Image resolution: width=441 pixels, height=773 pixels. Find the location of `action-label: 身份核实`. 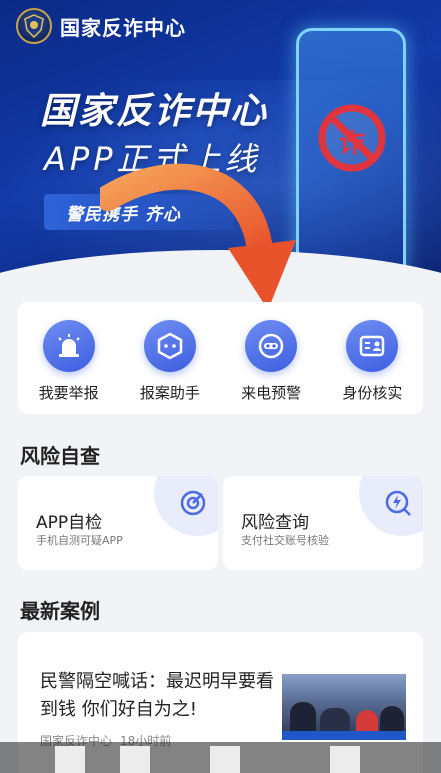

action-label: 身份核实 is located at coordinates (372, 393).